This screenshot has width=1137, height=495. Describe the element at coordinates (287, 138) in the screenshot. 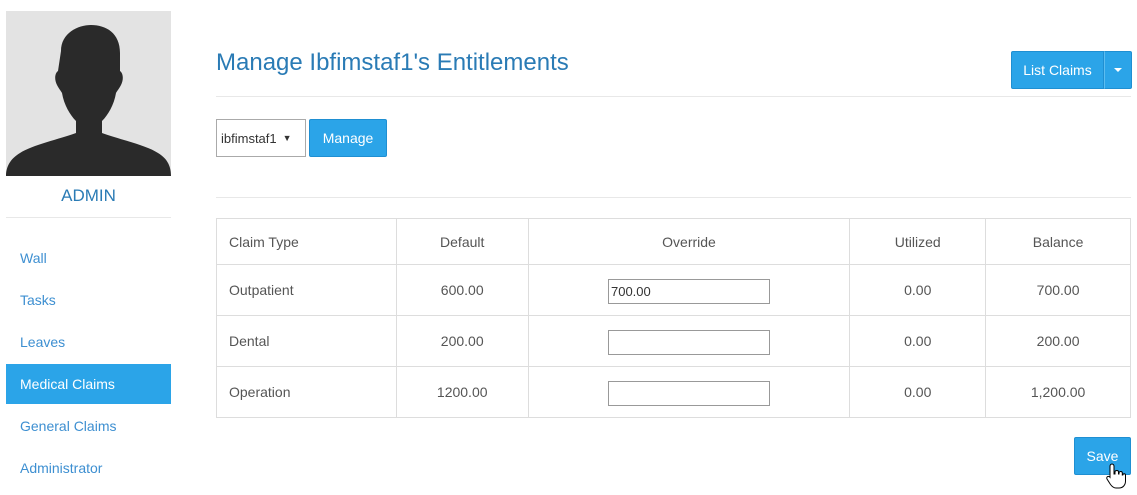

I see `chevron-down-icon: ▼` at that location.